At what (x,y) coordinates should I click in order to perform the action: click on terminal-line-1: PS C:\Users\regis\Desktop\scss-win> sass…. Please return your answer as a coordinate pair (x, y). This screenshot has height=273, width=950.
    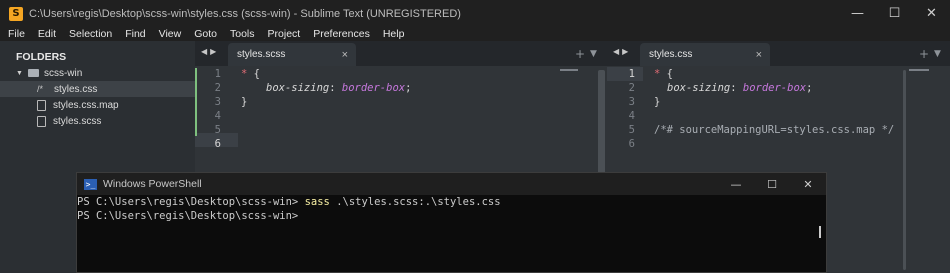
    Looking at the image, I should click on (289, 202).